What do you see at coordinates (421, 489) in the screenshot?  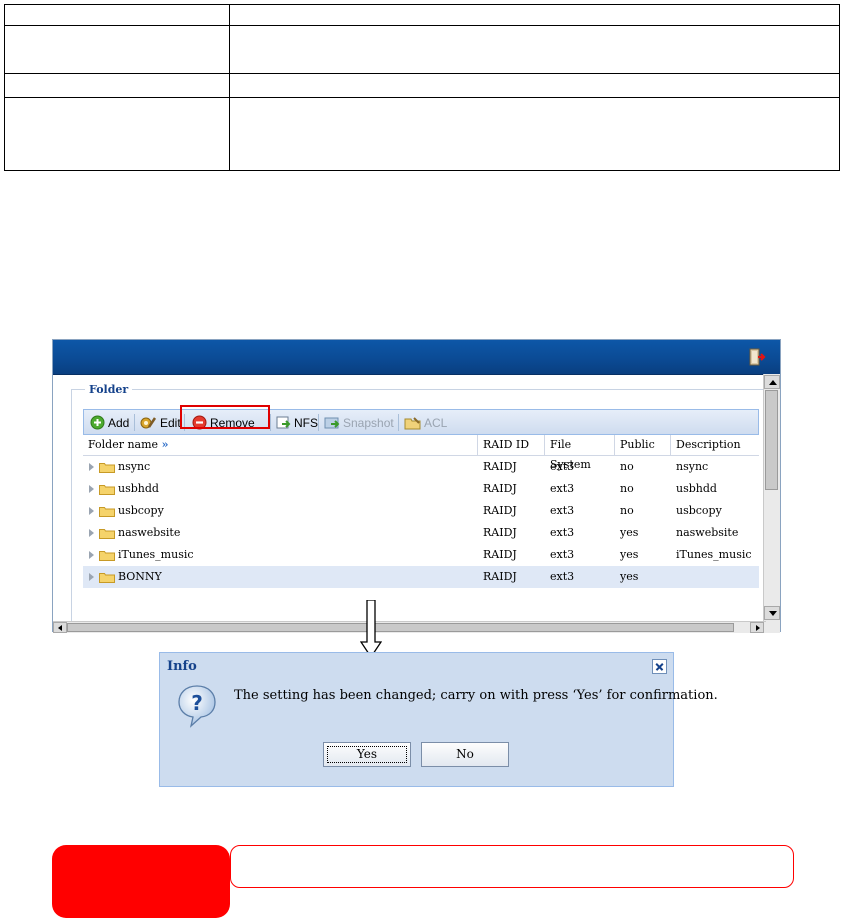 I see `table-row: usbhdd RAIDJ ext3 no usbhdd` at bounding box center [421, 489].